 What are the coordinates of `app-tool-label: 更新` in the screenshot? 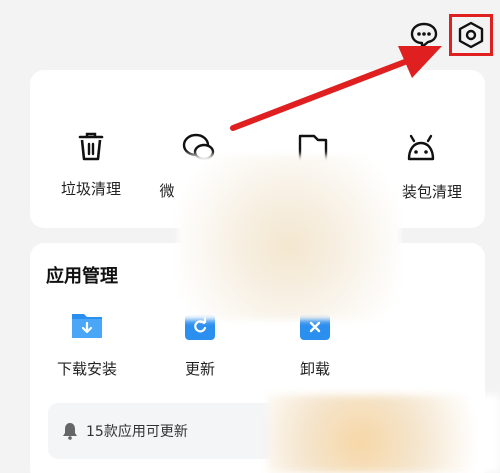 It's located at (199, 369).